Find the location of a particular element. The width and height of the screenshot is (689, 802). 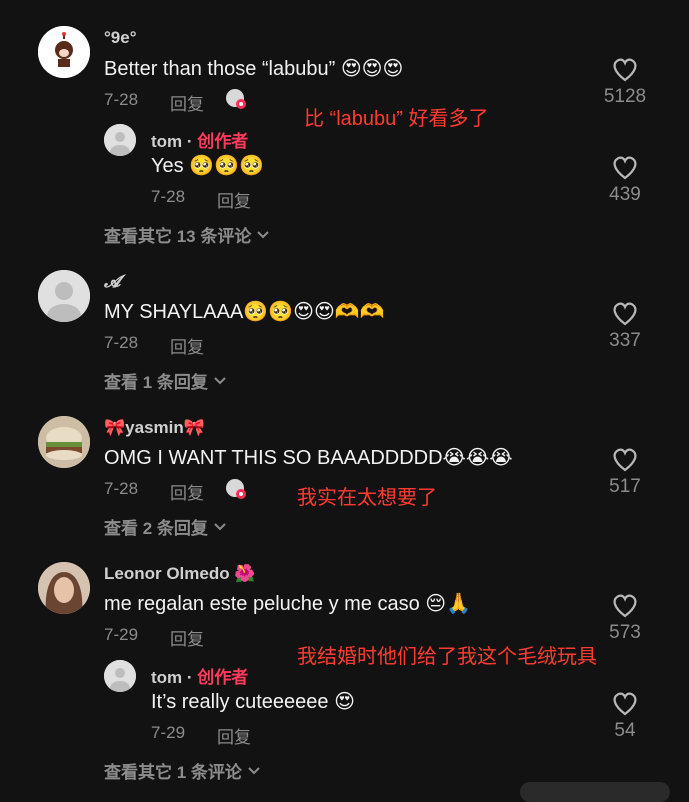

comment-text: Better than those “labubu” 😍😍😍 is located at coordinates (254, 69).